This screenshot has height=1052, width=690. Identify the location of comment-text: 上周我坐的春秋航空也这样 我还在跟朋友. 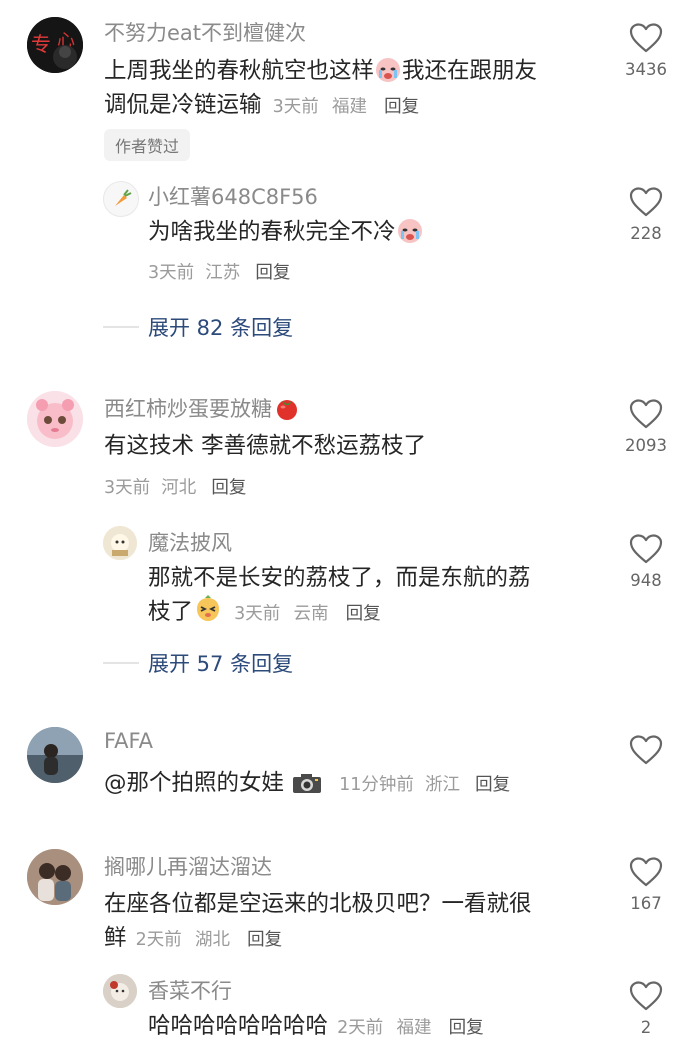
(354, 73).